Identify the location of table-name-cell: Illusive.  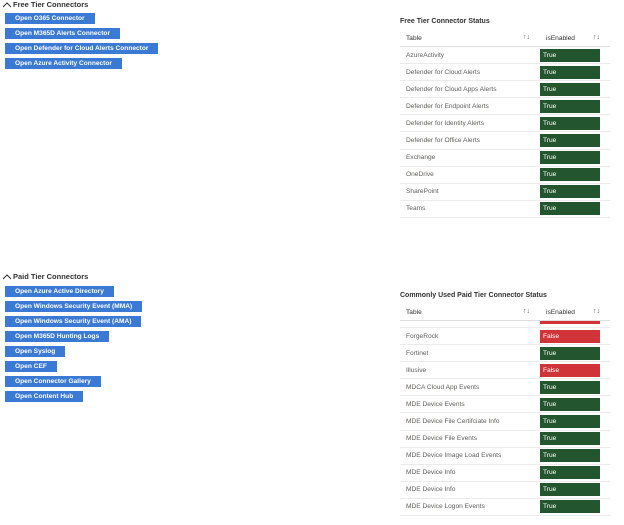
(470, 370).